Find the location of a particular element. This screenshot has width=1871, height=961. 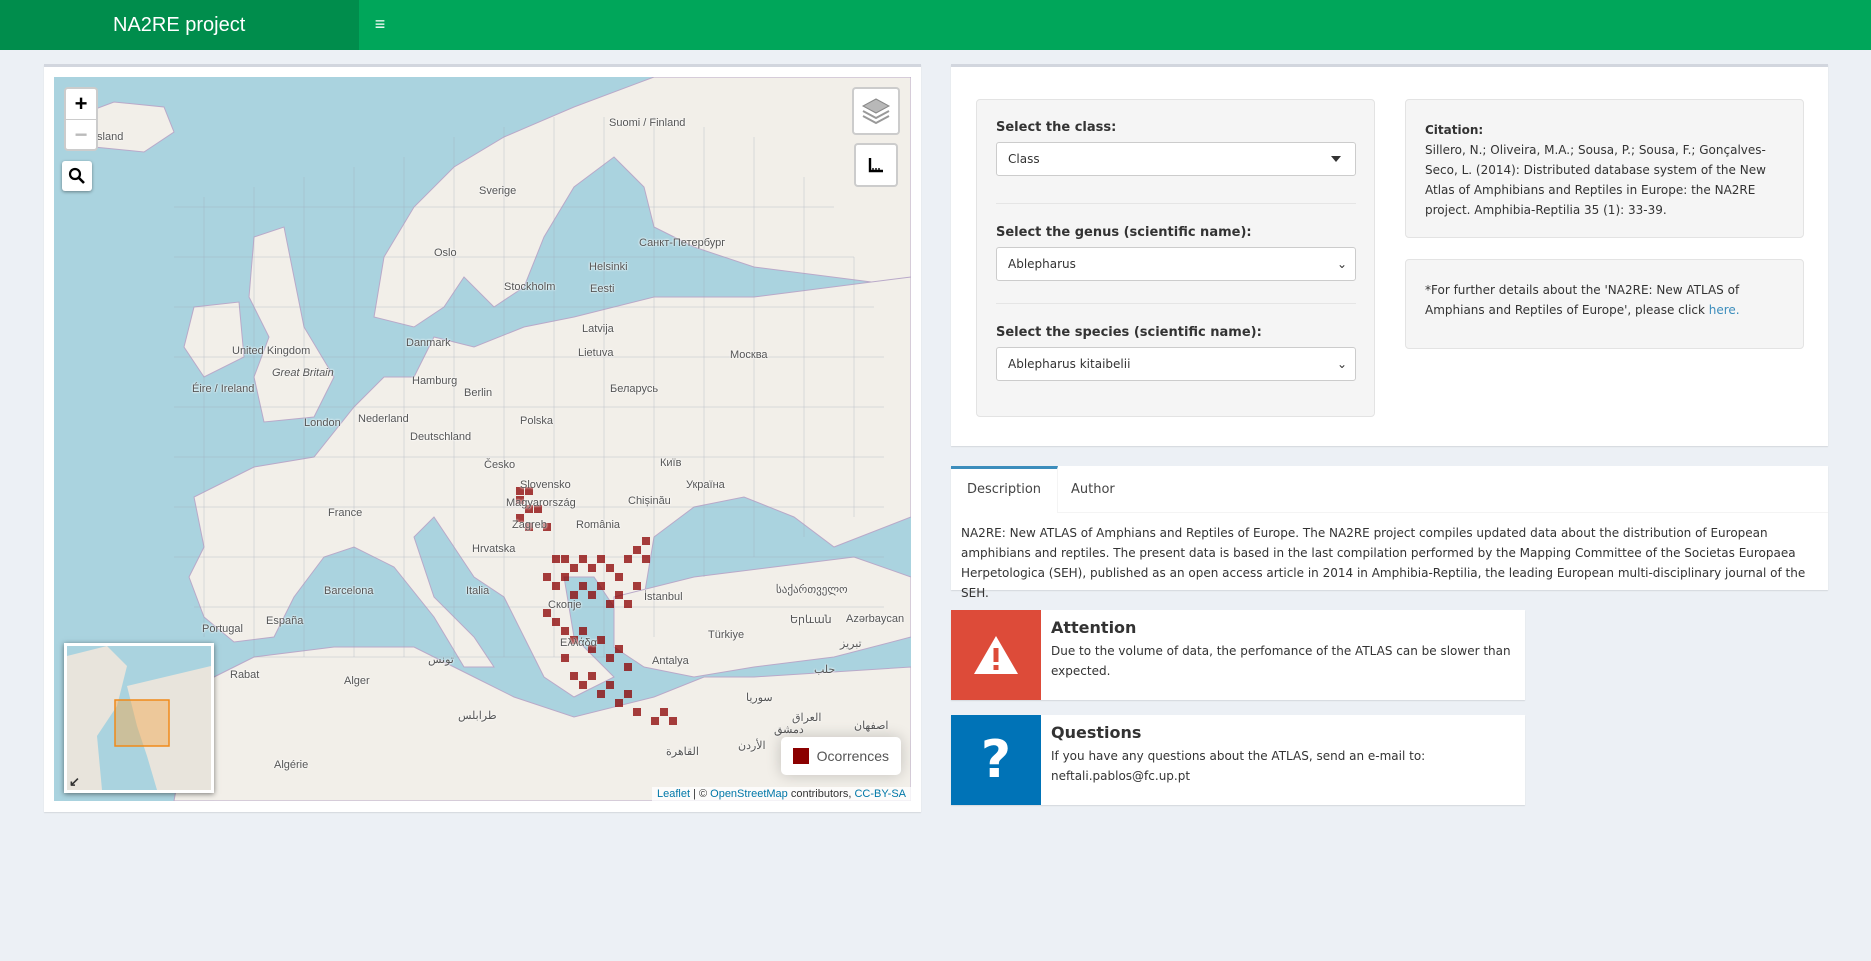

warning-icon is located at coordinates (996, 655).